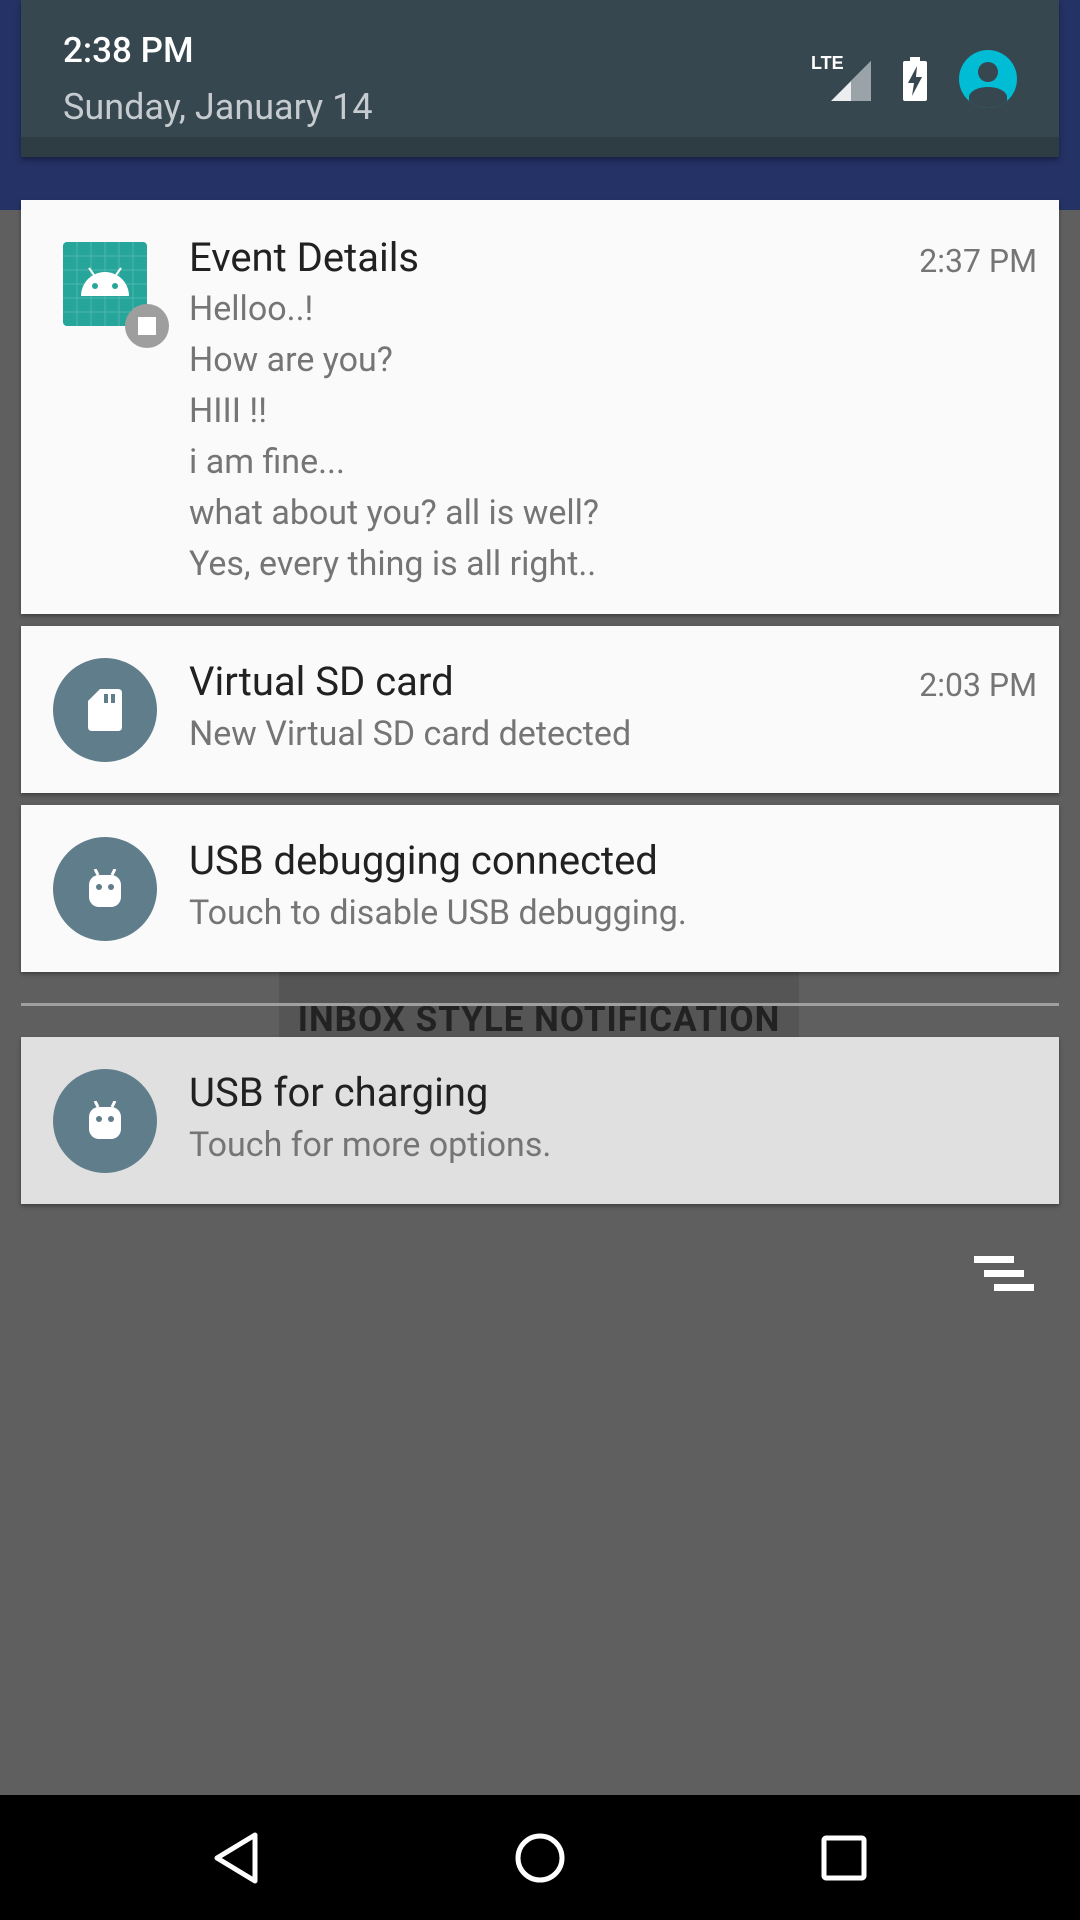 The height and width of the screenshot is (1920, 1080). Describe the element at coordinates (251, 309) in the screenshot. I see `inbox-line: Helloo..!` at that location.